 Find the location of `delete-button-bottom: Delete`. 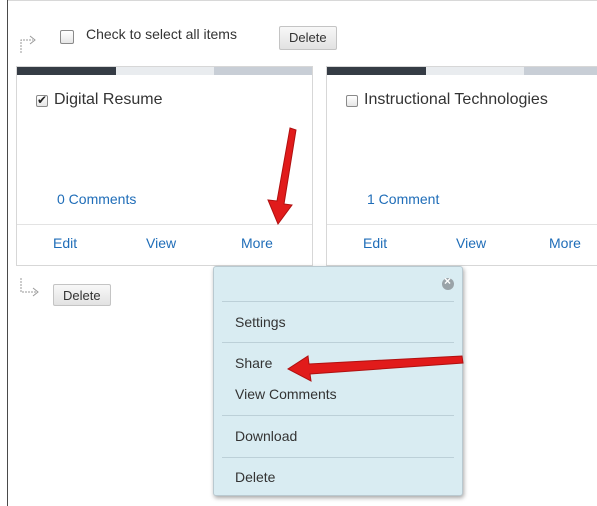

delete-button-bottom: Delete is located at coordinates (82, 295).